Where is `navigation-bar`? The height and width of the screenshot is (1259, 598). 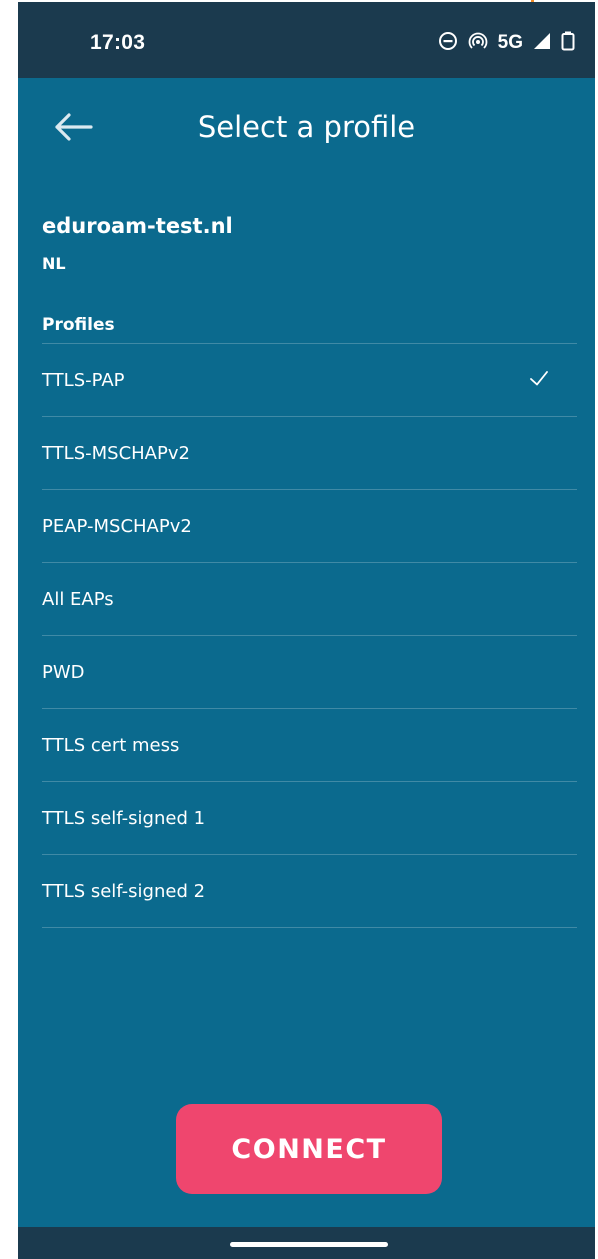
navigation-bar is located at coordinates (306, 1243).